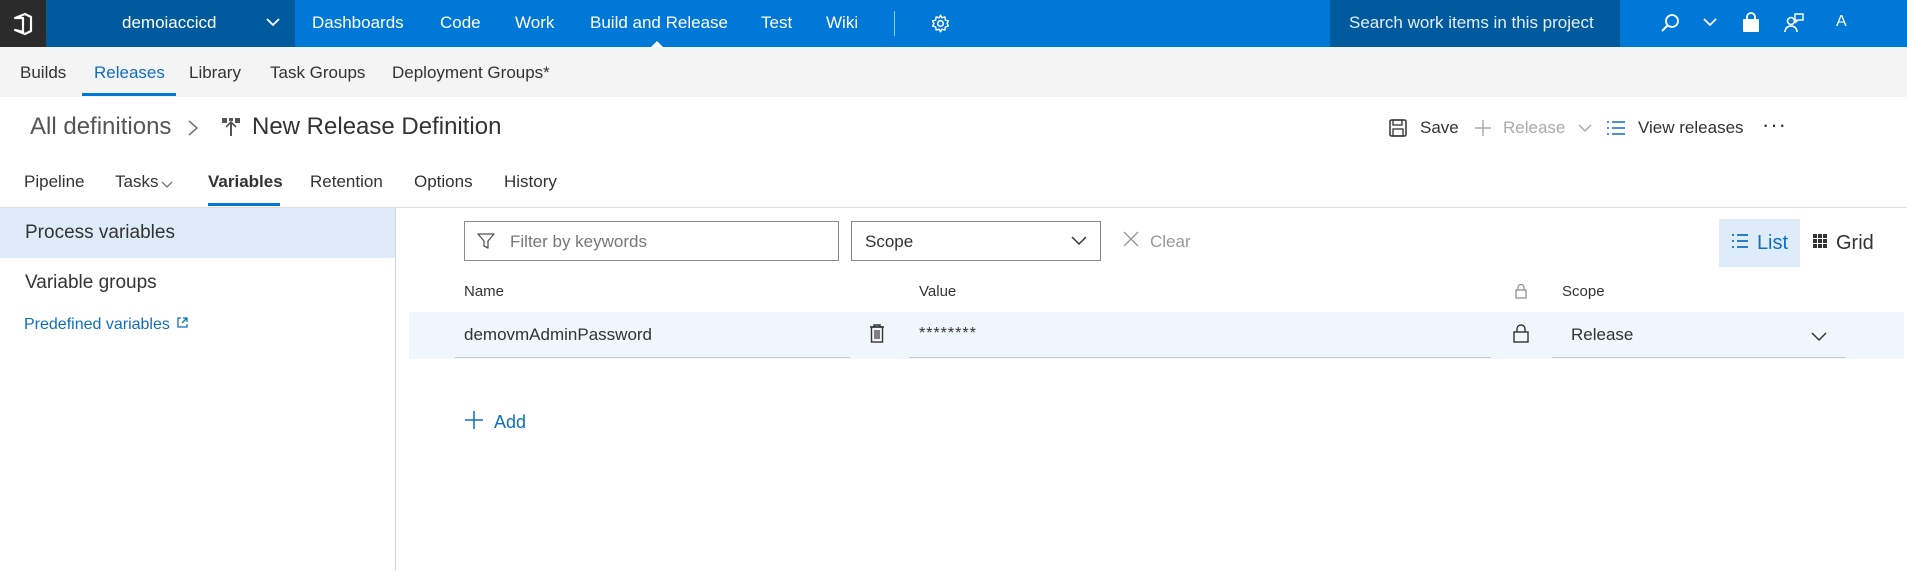 The width and height of the screenshot is (1907, 571). What do you see at coordinates (358, 23) in the screenshot?
I see `hub-dashboards: Dashboards` at bounding box center [358, 23].